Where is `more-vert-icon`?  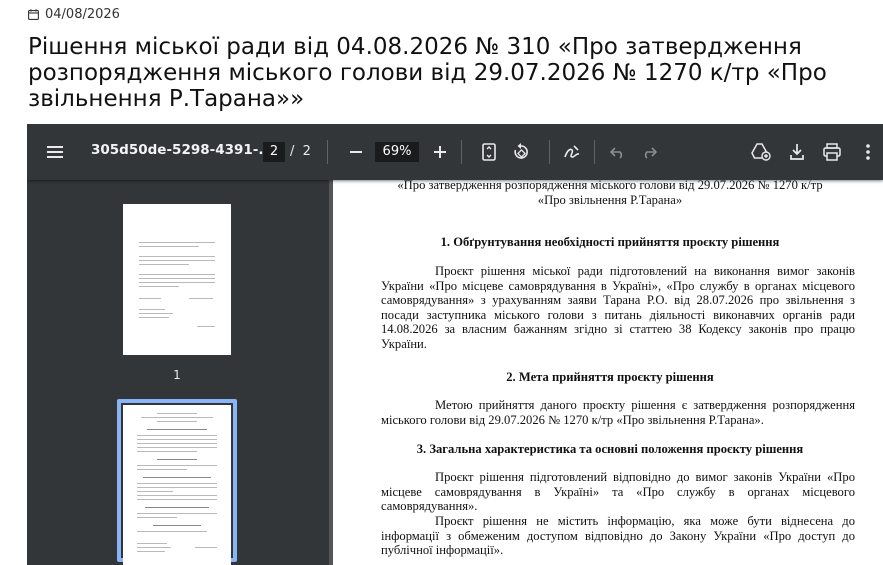
more-vert-icon is located at coordinates (868, 152).